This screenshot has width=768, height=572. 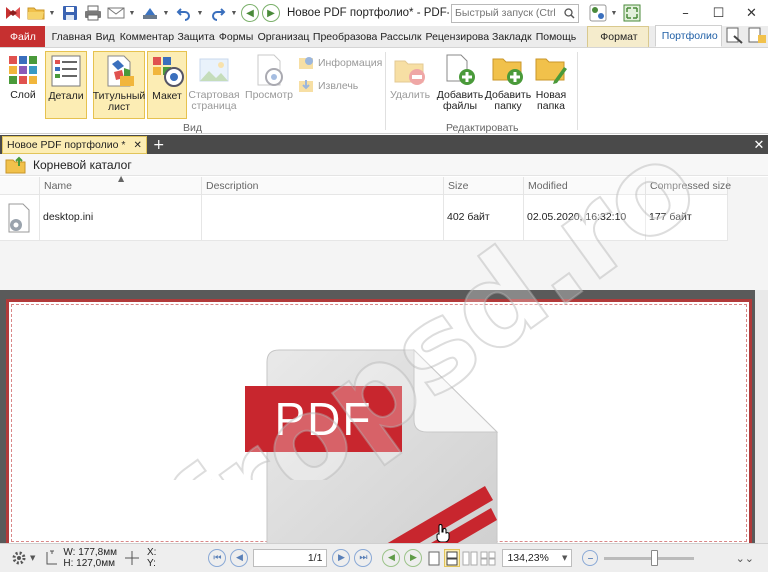 What do you see at coordinates (214, 85) in the screenshot?
I see `start-page-button: Стартовая страница` at bounding box center [214, 85].